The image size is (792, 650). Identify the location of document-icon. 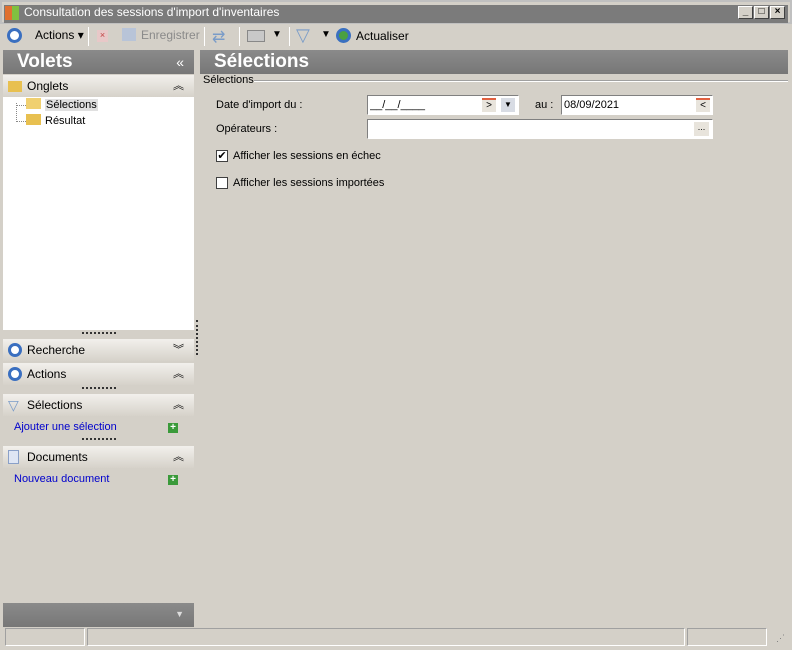
(13, 457).